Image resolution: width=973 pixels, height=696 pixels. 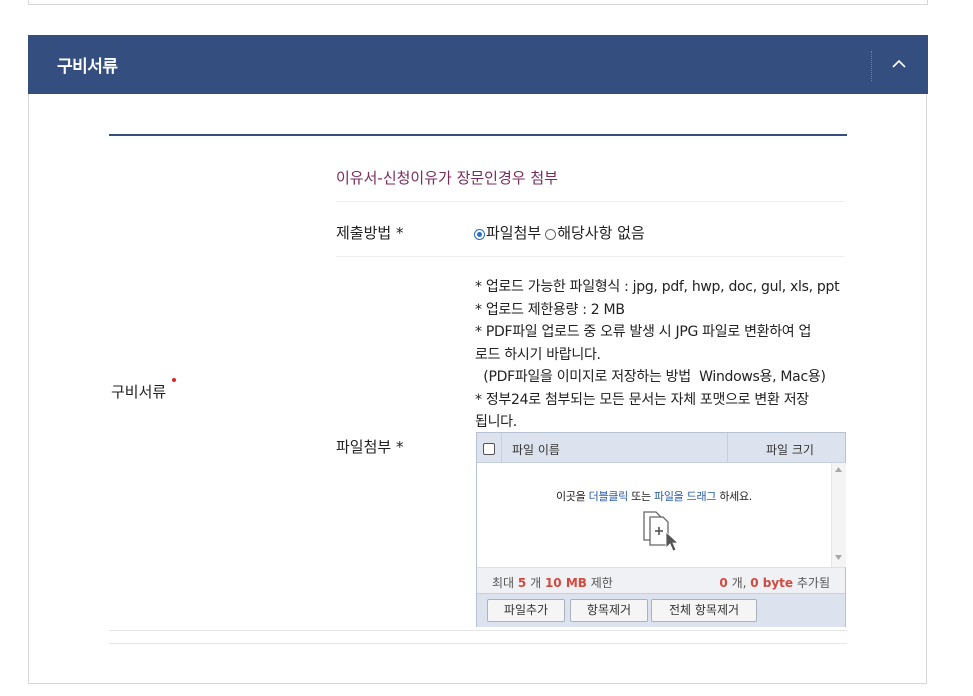 I want to click on note-line: 로드 하시기 바랍니다., so click(x=538, y=354).